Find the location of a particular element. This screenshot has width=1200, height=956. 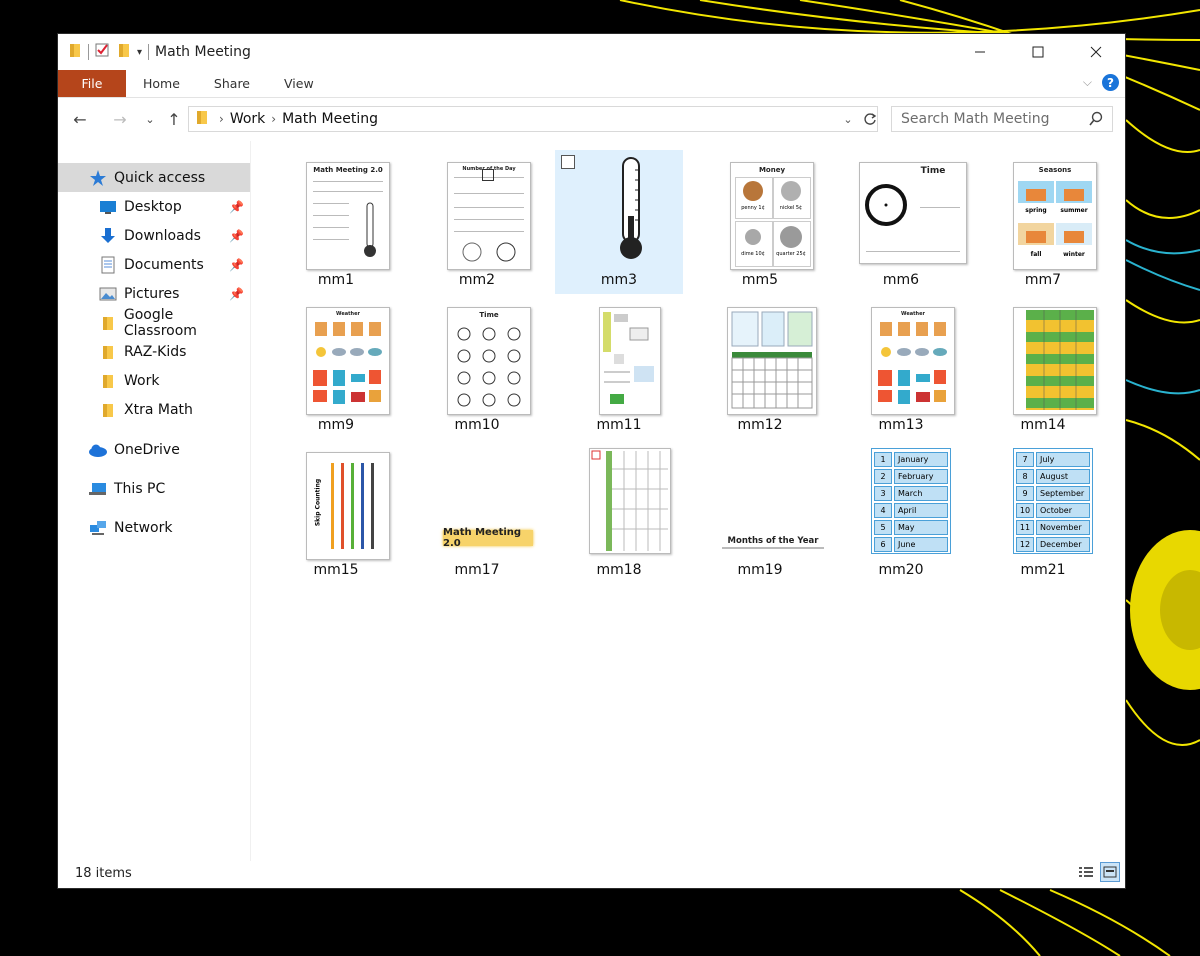

sidebar-item-label: Desktop is located at coordinates (153, 206).